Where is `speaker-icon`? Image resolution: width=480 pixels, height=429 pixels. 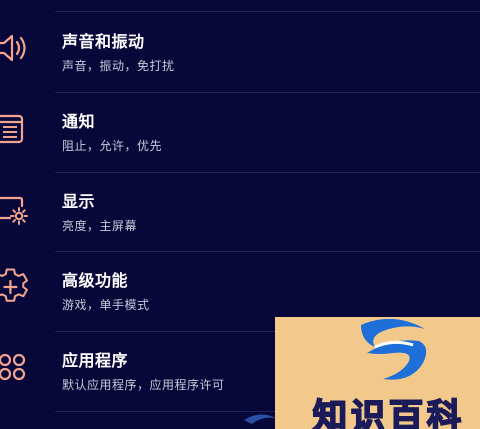
speaker-icon is located at coordinates (16, 48).